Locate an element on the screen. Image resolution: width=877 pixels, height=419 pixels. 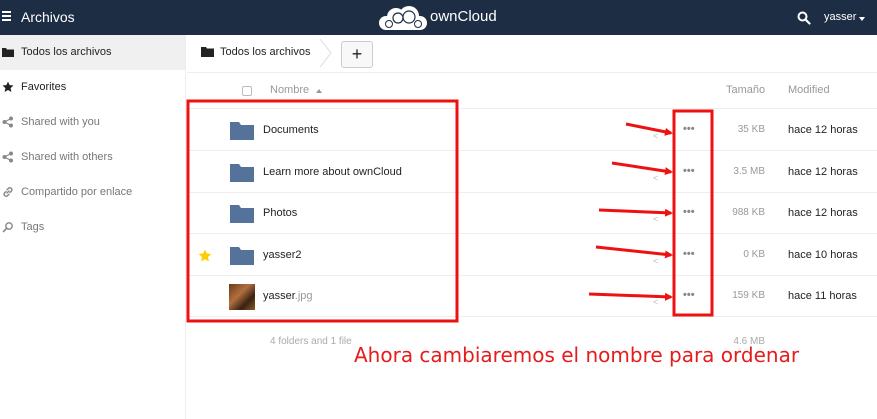
column-header-size: Tamaño is located at coordinates (745, 90).